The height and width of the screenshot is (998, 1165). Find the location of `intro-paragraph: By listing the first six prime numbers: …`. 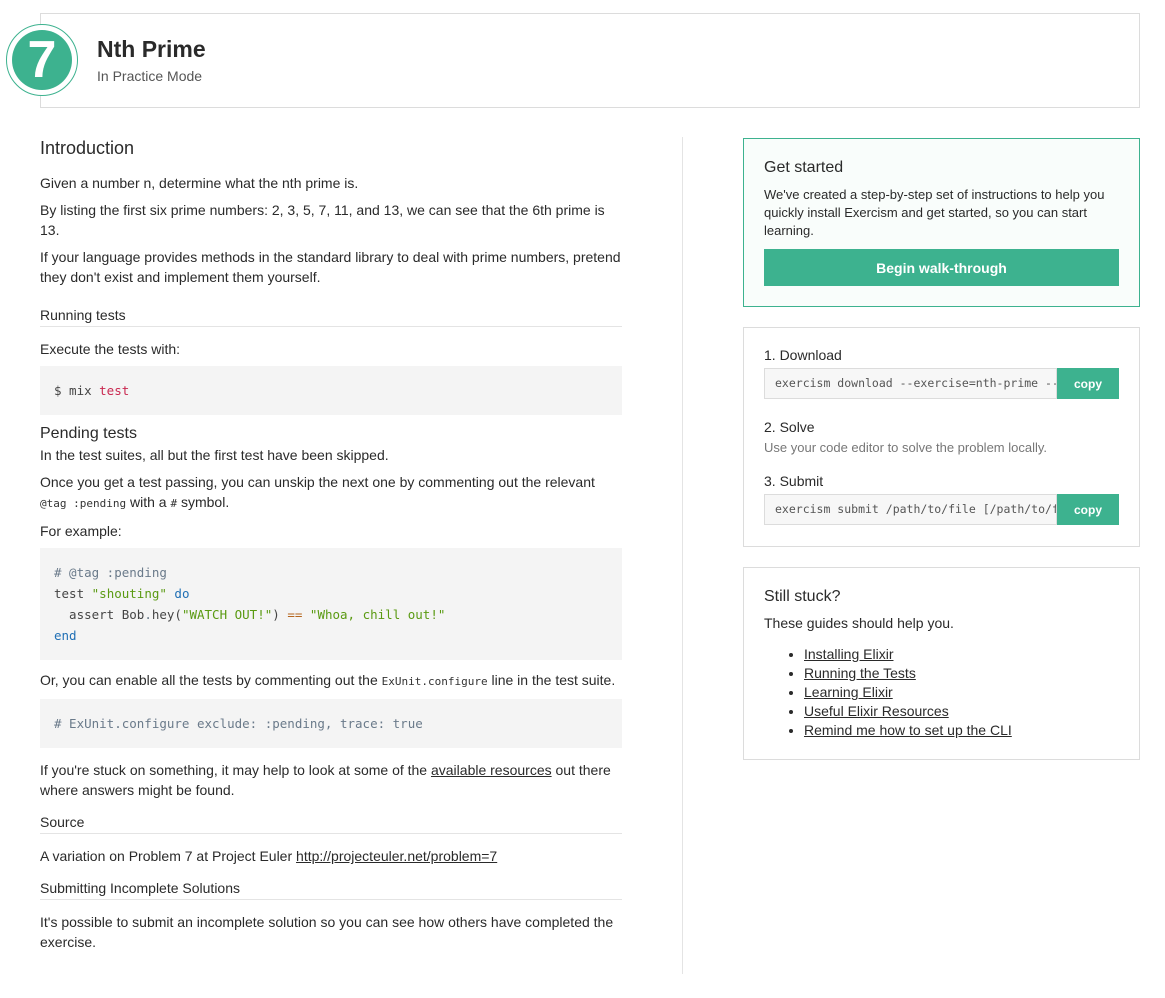

intro-paragraph: By listing the first six prime numbers: … is located at coordinates (322, 220).